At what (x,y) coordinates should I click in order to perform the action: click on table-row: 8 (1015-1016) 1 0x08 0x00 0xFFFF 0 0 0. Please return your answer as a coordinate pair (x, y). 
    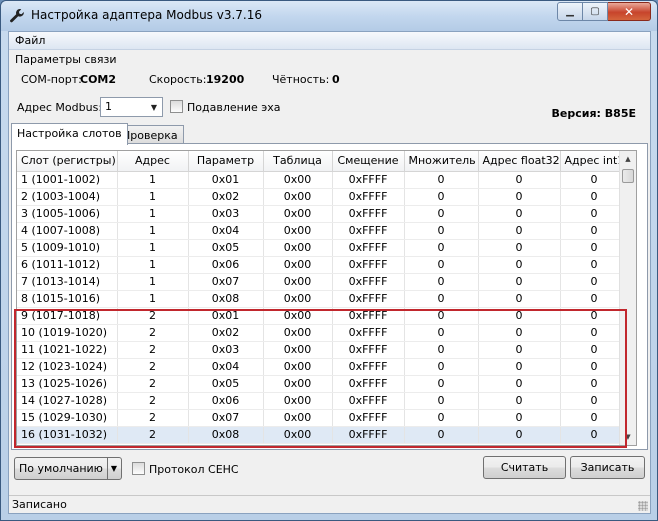
    Looking at the image, I should click on (323, 299).